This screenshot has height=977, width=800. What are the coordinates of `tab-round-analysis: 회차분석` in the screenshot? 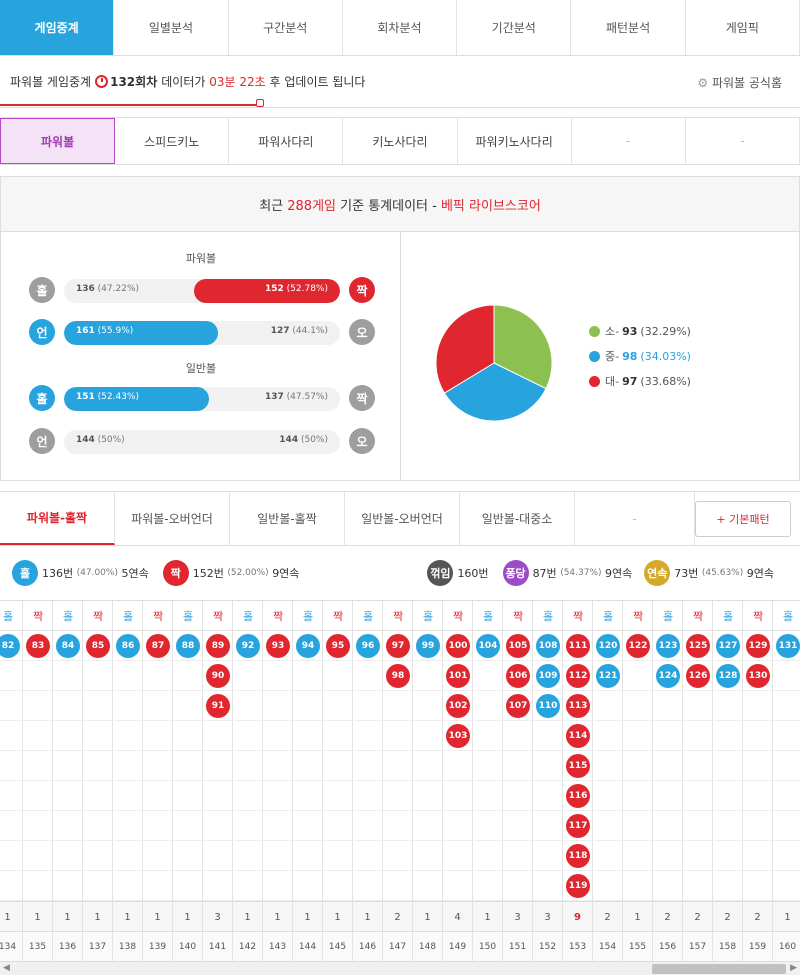 It's located at (400, 27).